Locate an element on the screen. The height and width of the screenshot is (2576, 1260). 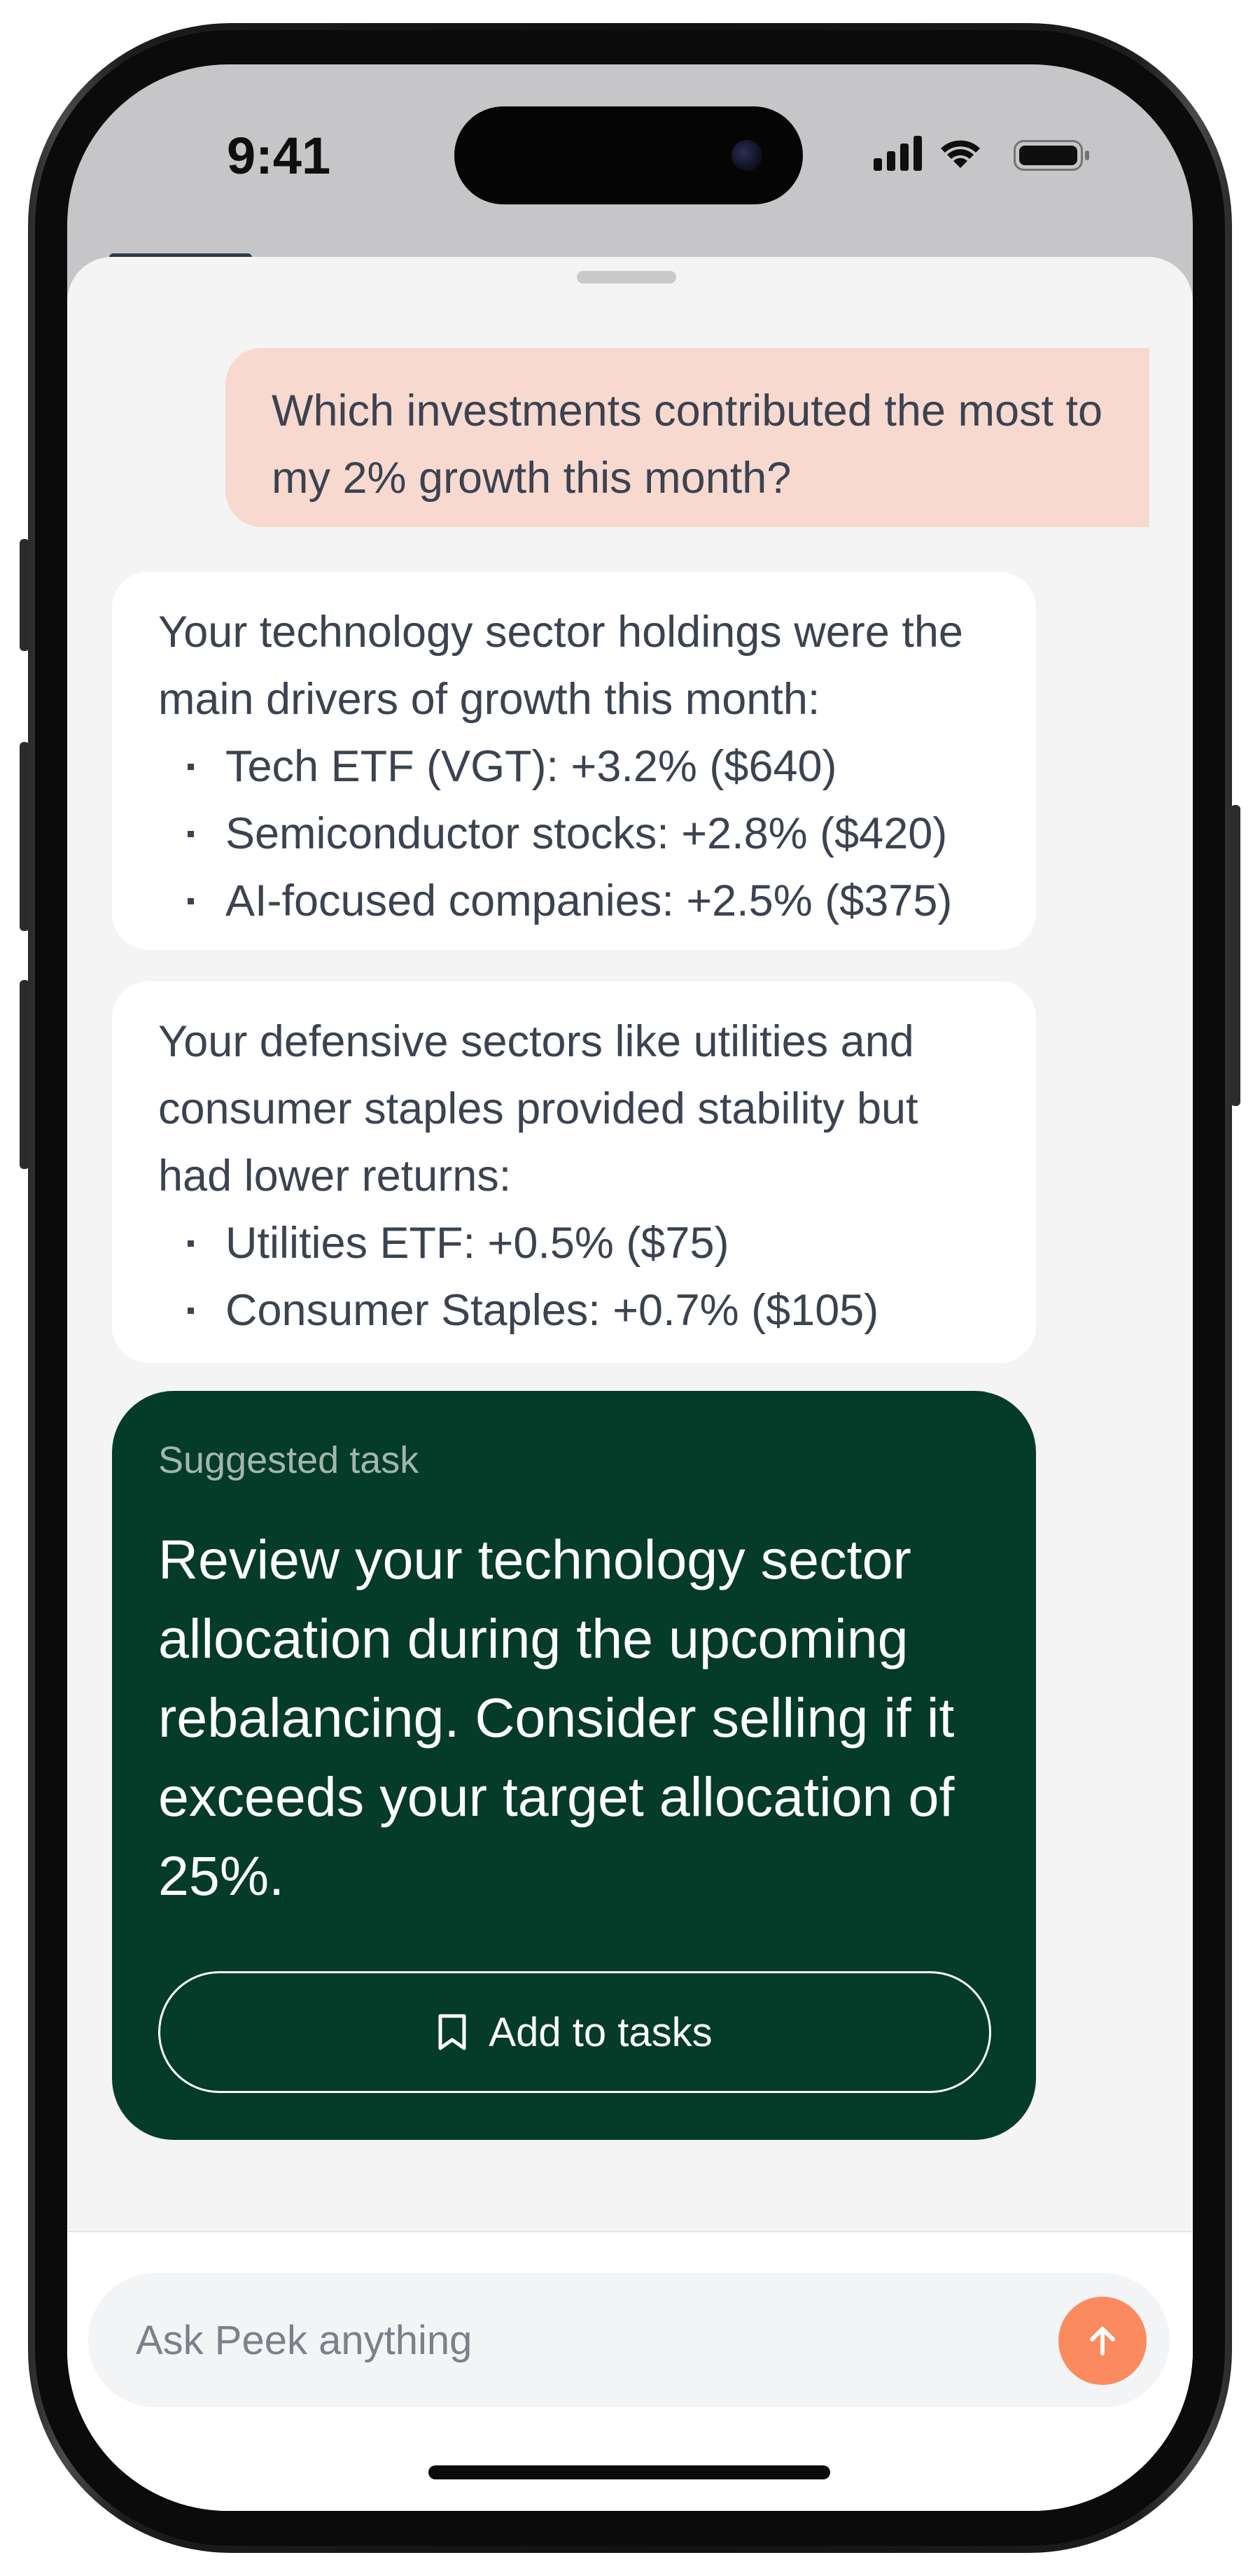
camera-icon is located at coordinates (747, 155).